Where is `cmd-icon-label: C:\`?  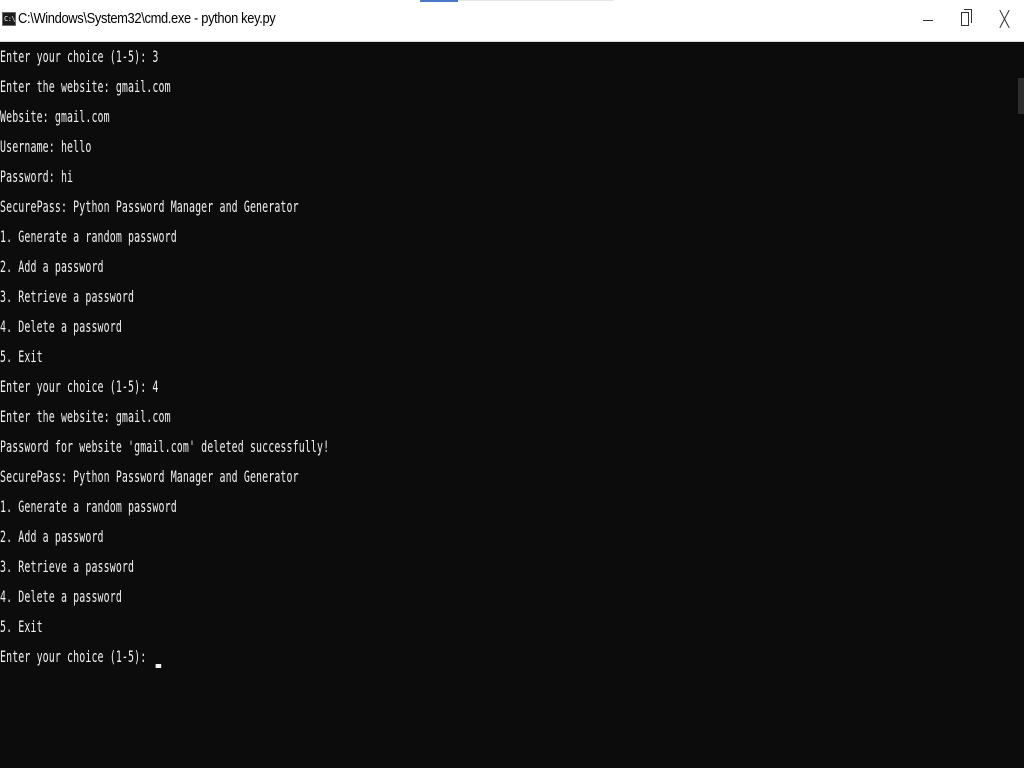
cmd-icon-label: C:\ is located at coordinates (10, 19).